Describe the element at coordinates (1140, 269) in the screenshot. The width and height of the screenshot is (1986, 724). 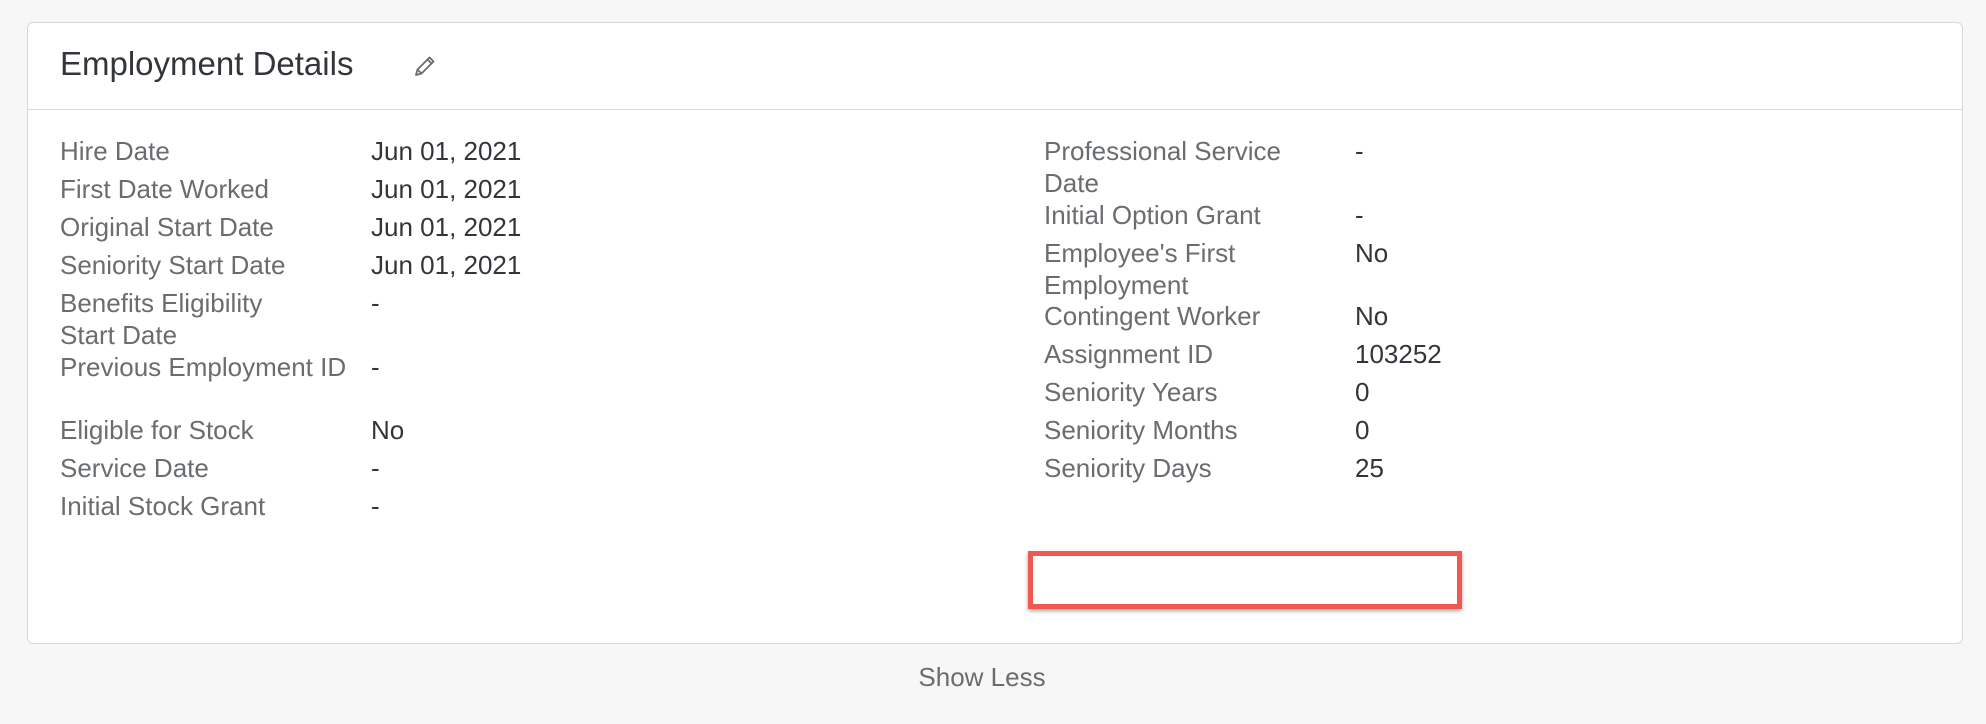
I see `field-label: Employee's First Employment` at that location.